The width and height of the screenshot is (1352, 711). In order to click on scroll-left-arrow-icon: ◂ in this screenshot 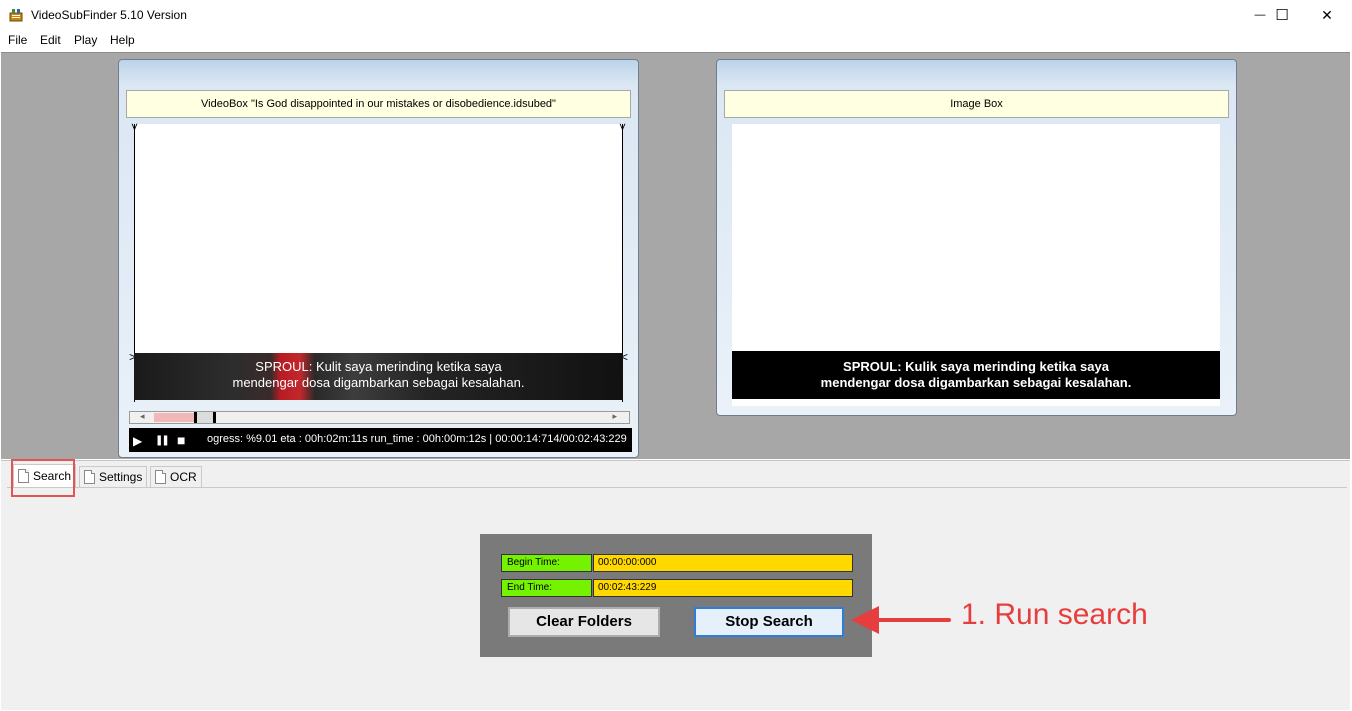, I will do `click(142, 416)`.